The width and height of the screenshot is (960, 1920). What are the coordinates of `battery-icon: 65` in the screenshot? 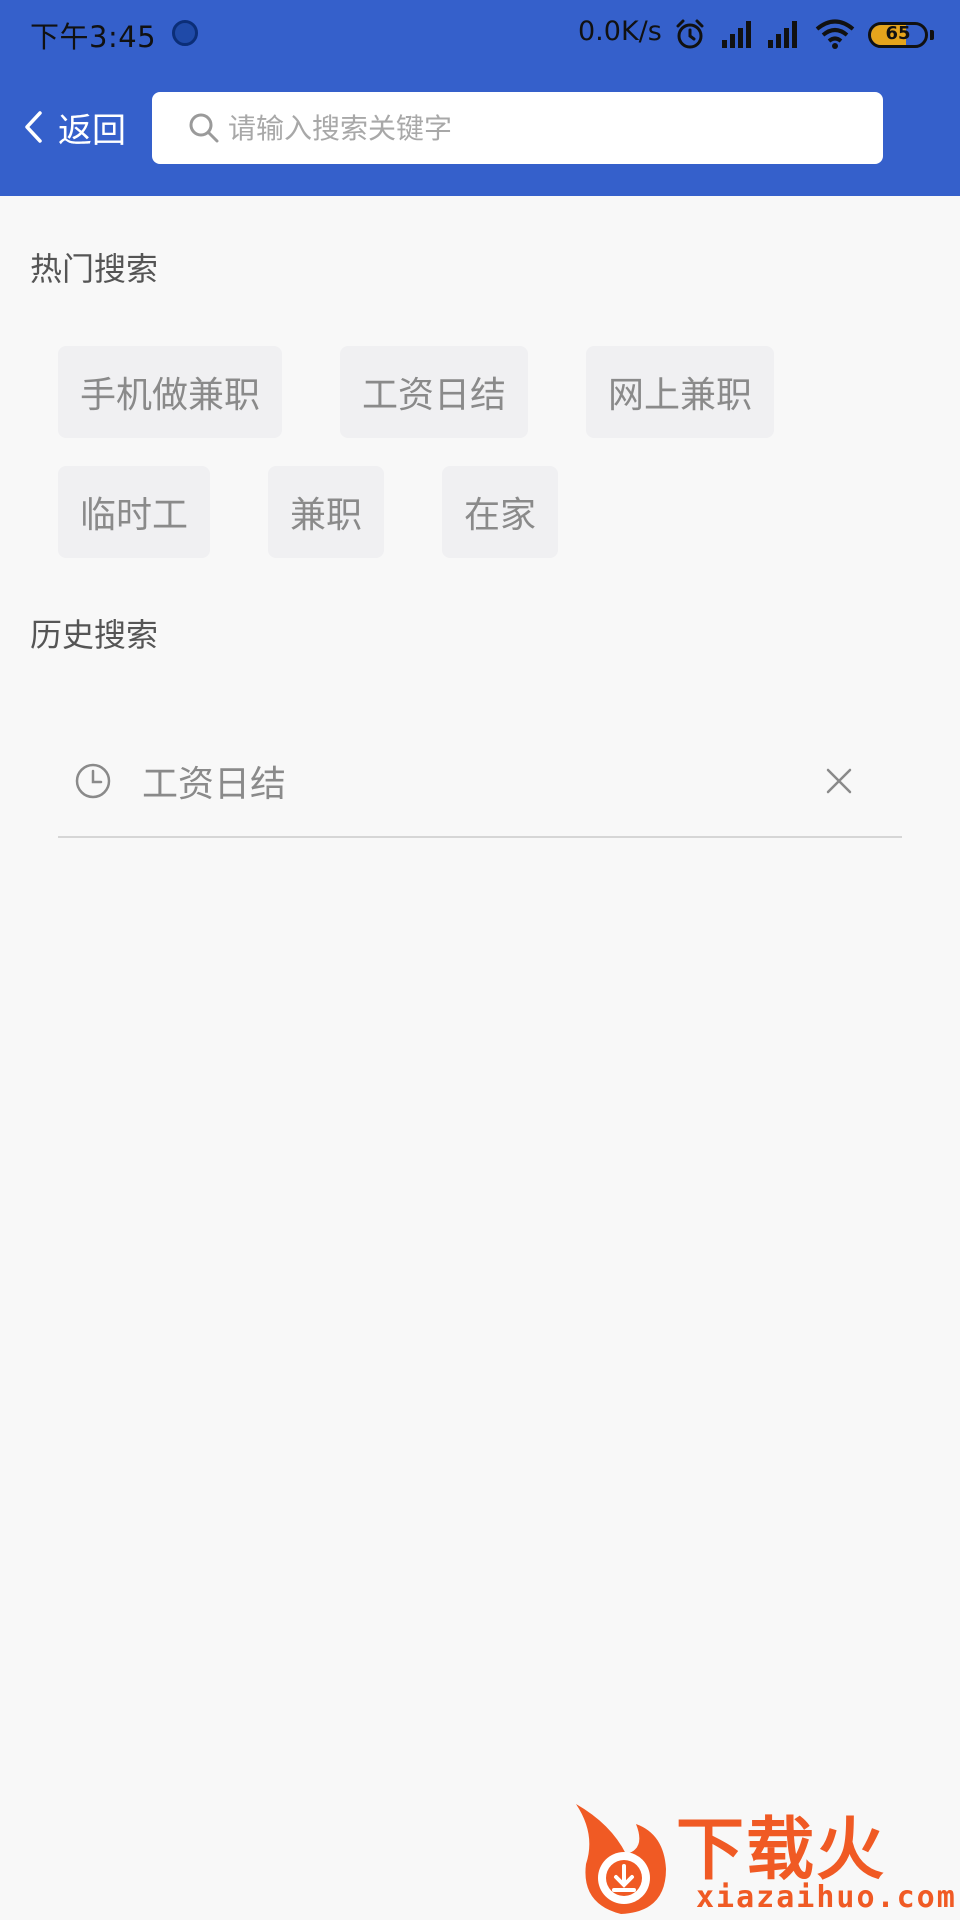 It's located at (898, 35).